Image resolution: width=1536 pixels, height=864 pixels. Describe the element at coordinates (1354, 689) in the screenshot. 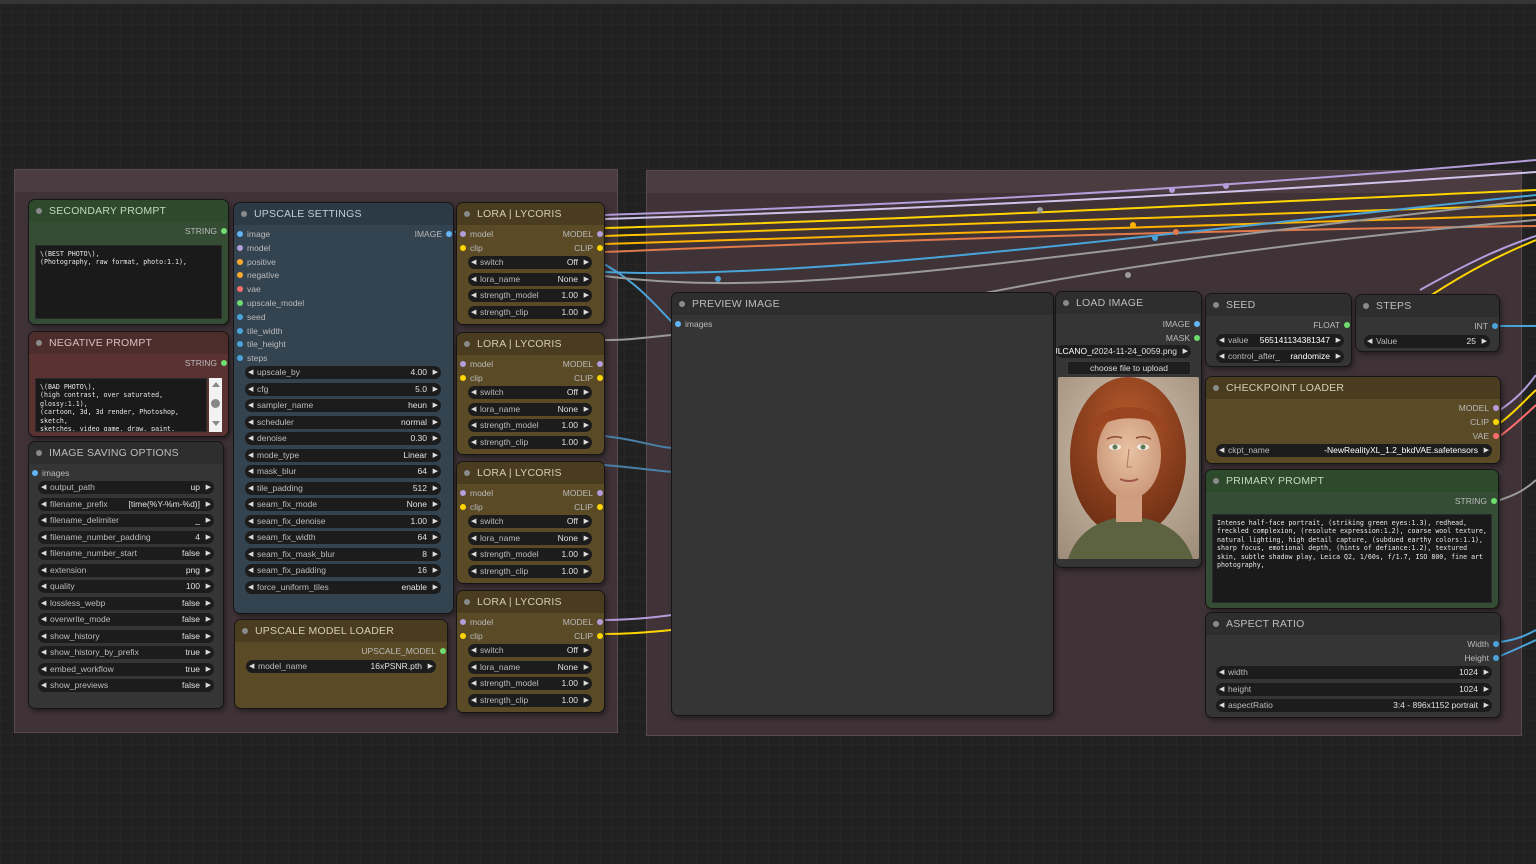

I see `aspect-height-widget: ◀ height 1024 ▶` at that location.